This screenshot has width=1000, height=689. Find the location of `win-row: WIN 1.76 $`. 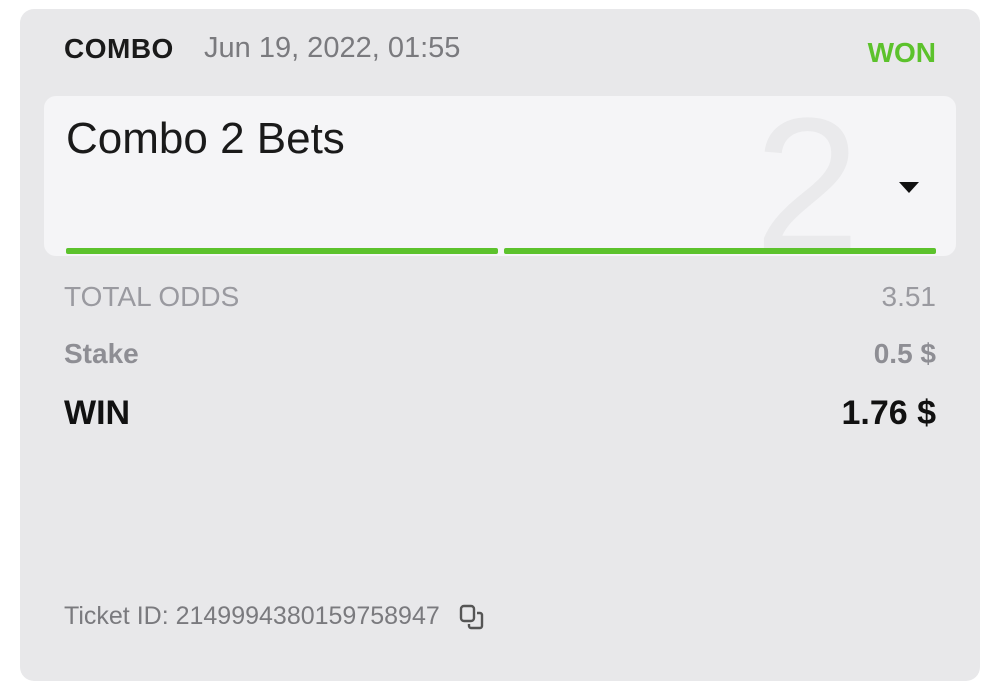

win-row: WIN 1.76 $ is located at coordinates (500, 413).